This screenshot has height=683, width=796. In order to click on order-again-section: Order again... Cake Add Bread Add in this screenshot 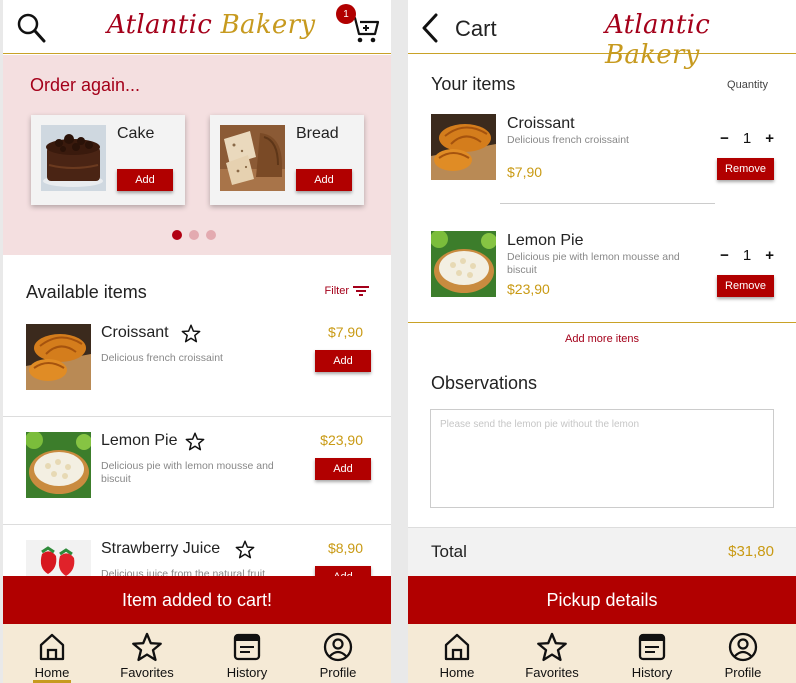, I will do `click(197, 155)`.